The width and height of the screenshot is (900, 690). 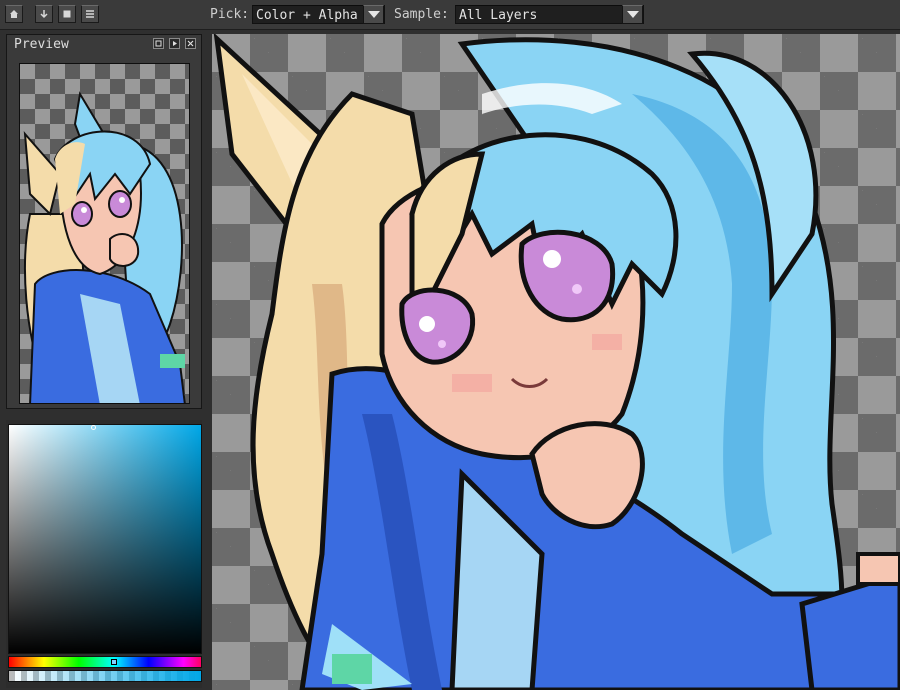 I want to click on sample-value: All Layers, so click(x=498, y=15).